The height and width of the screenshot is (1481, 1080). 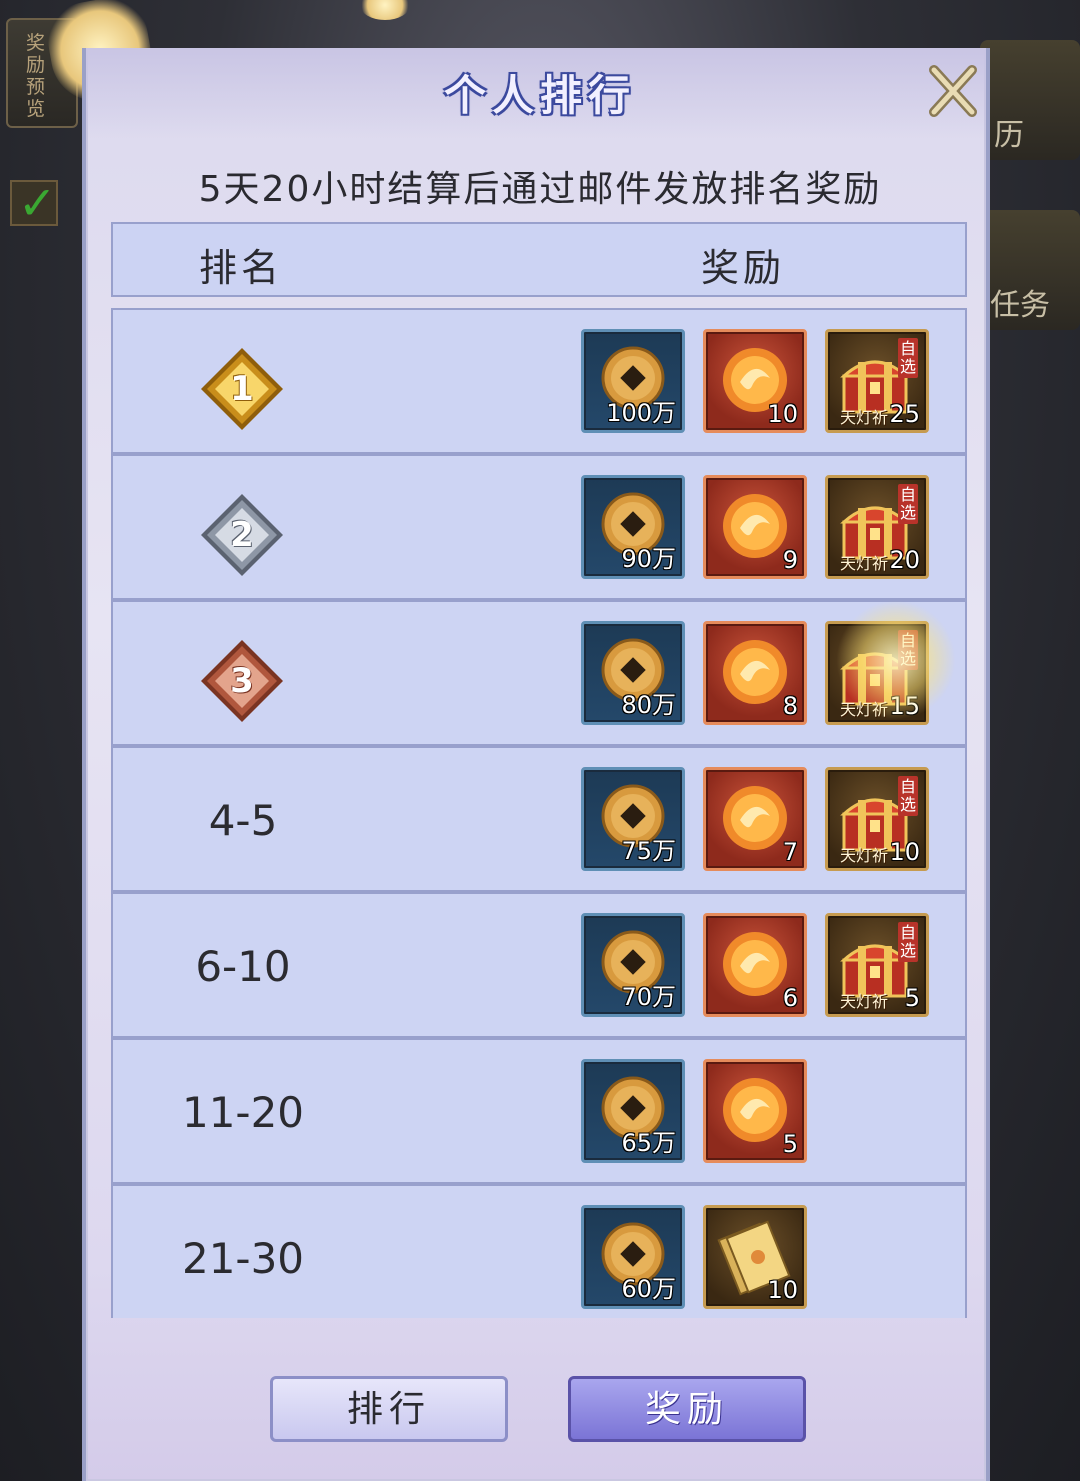 What do you see at coordinates (539, 819) in the screenshot?
I see `ranking-row: 4-5 75万 7 自选天灯祈 10` at bounding box center [539, 819].